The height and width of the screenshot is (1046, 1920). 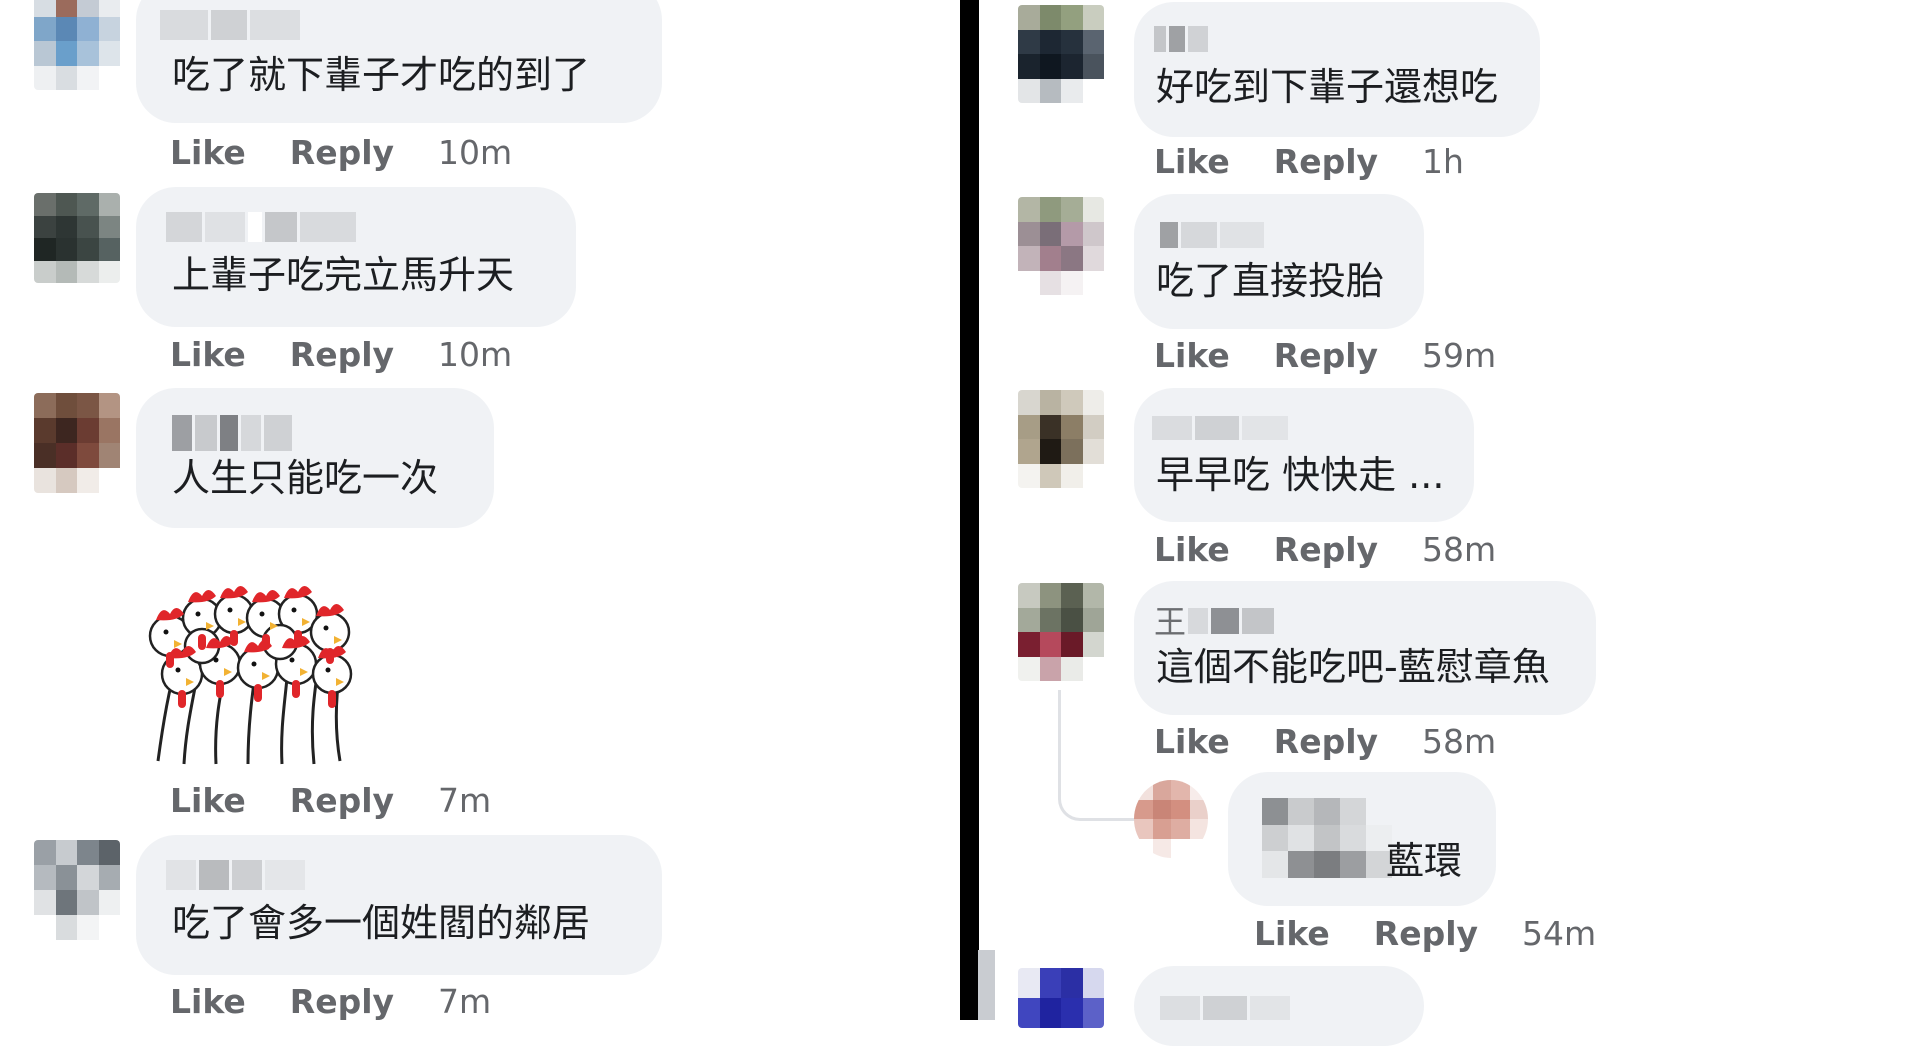 I want to click on commenter-name-prefix: 王, so click(x=1170, y=622).